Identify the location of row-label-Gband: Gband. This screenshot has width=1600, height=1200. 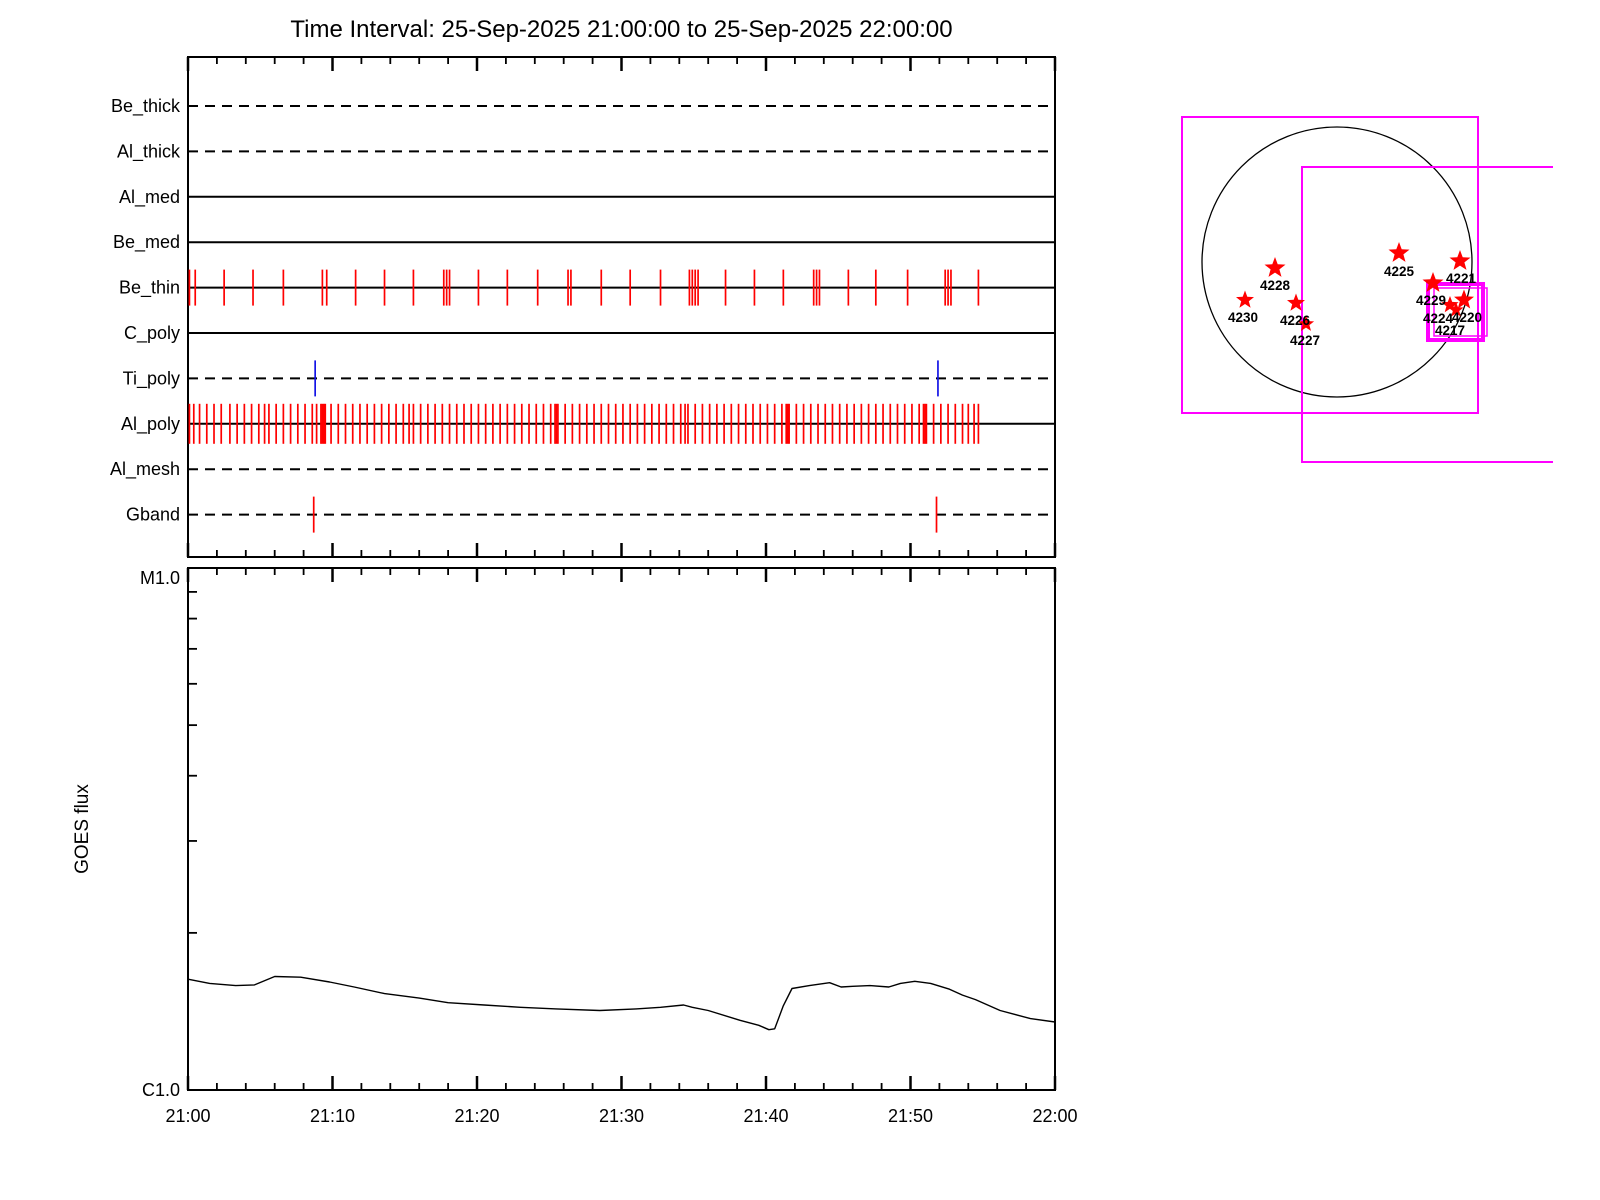
(153, 515).